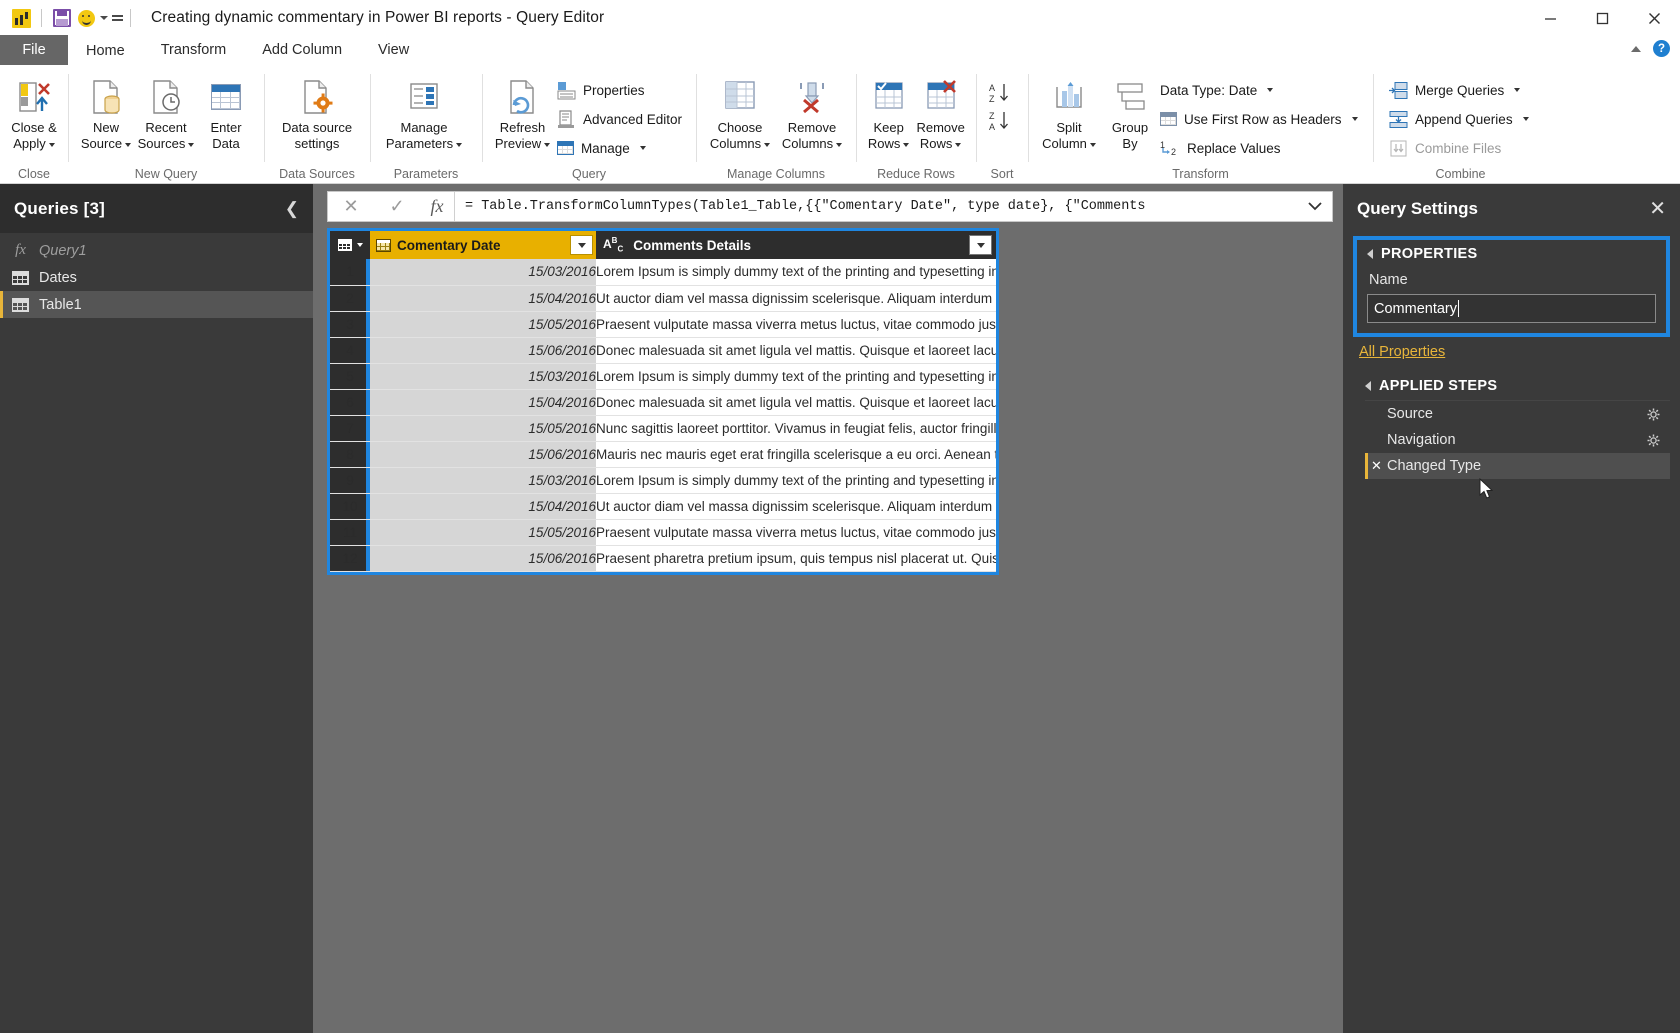  What do you see at coordinates (34, 112) in the screenshot?
I see `close-and-apply-button: Close & Apply` at bounding box center [34, 112].